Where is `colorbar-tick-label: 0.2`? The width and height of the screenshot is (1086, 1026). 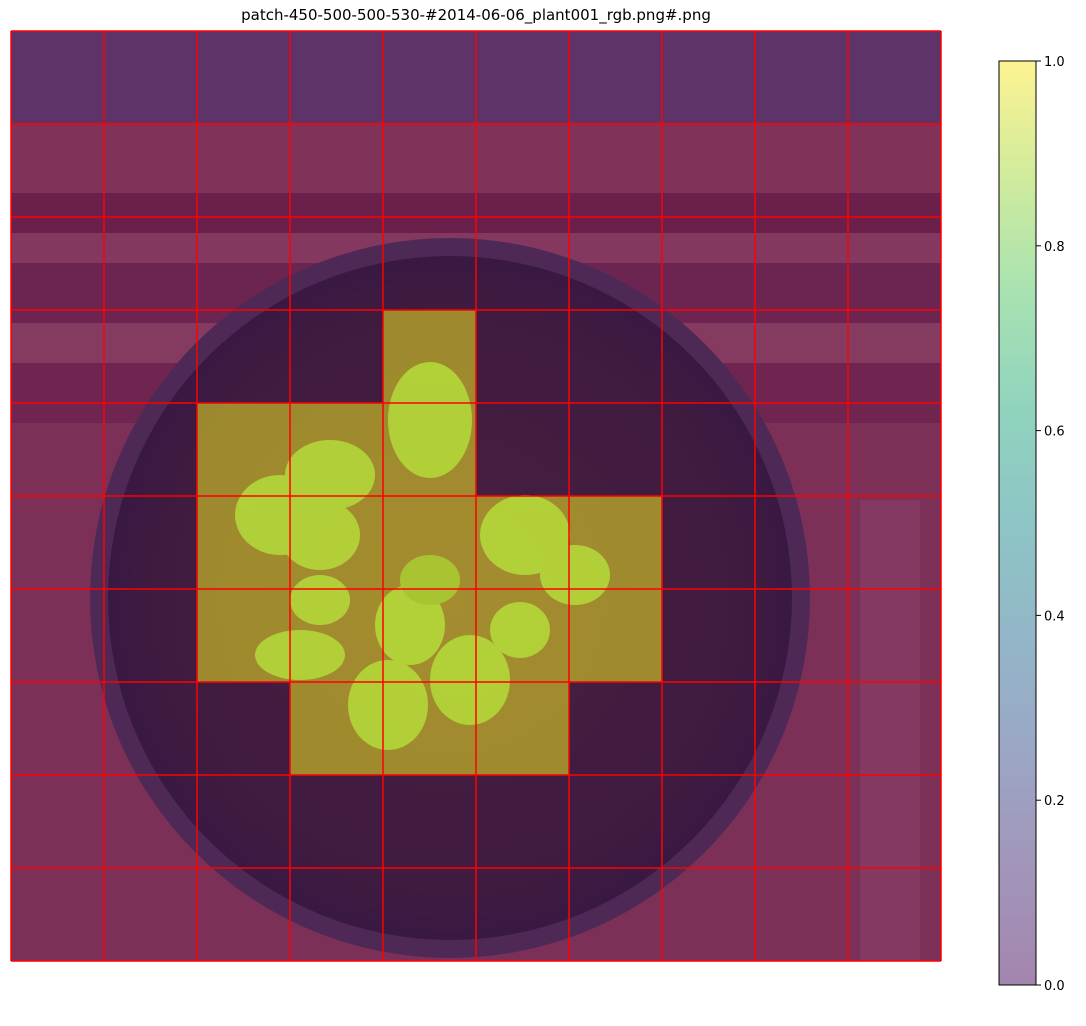 colorbar-tick-label: 0.2 is located at coordinates (1054, 801).